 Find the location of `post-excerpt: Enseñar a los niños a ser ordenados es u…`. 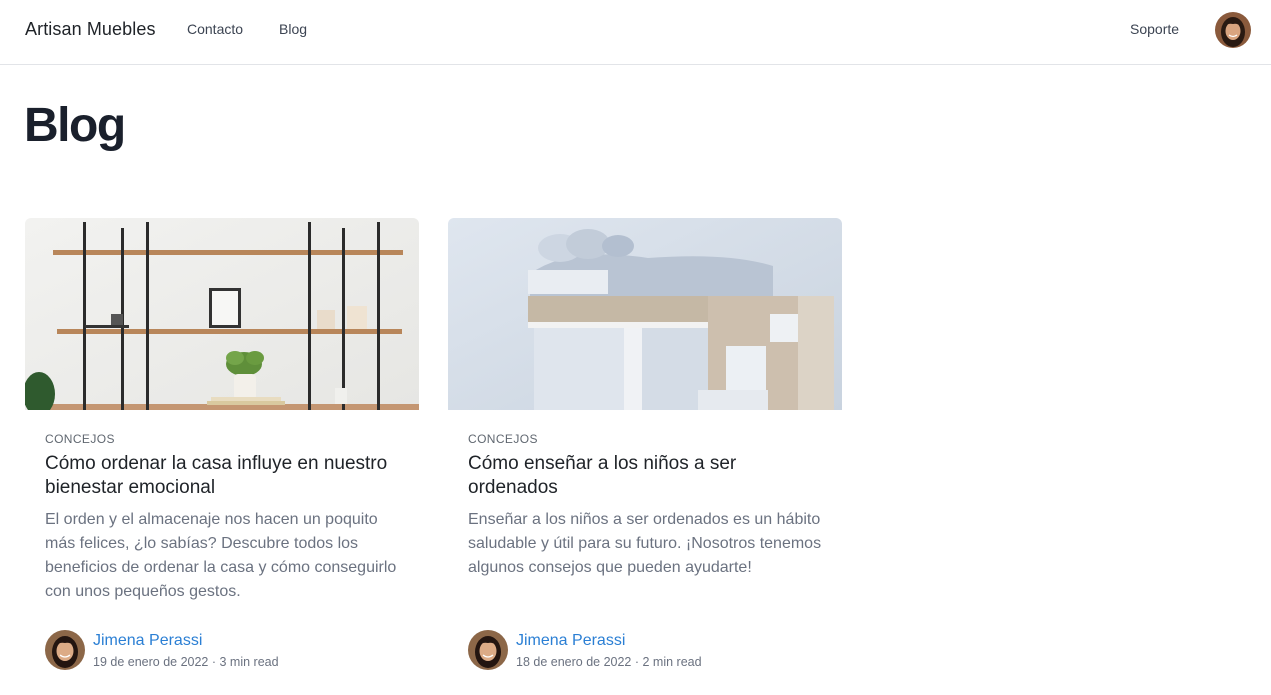

post-excerpt: Enseñar a los niños a ser ordenados es u… is located at coordinates (645, 543).